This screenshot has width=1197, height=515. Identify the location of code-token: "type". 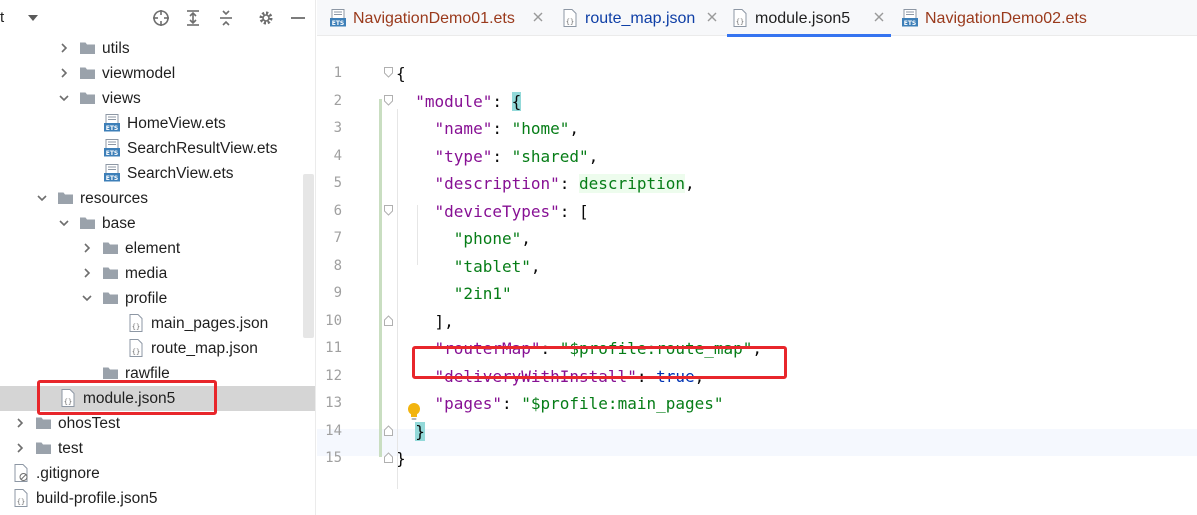
(463, 156).